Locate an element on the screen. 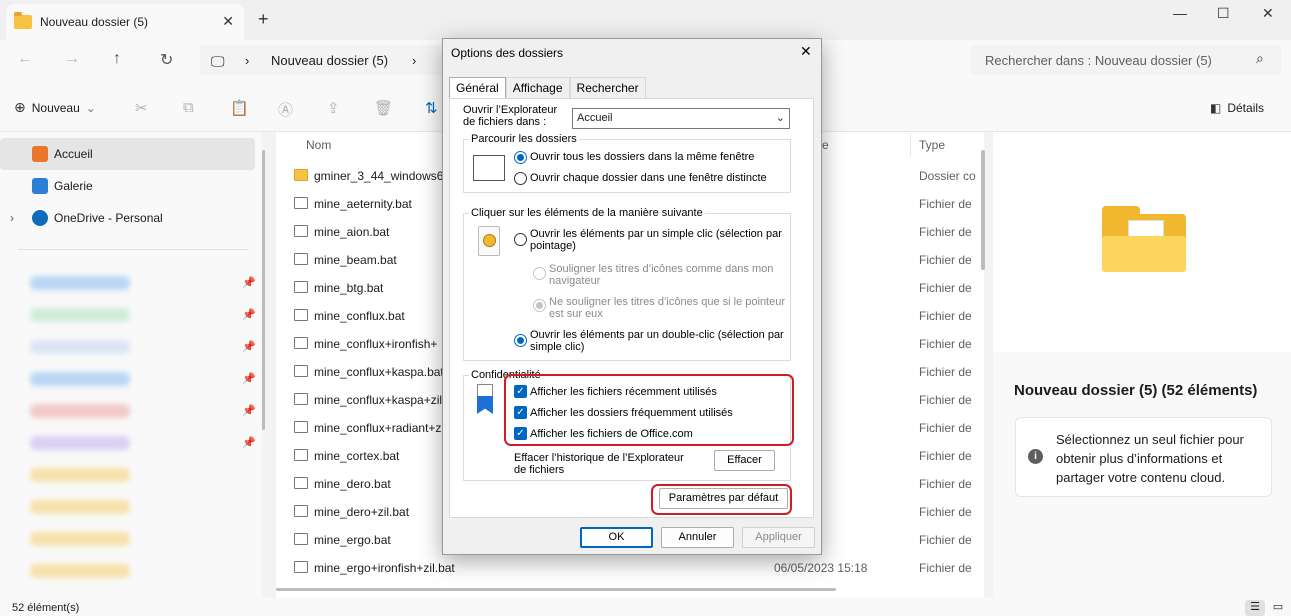 This screenshot has height=616, width=1291. tab-close-icon: ✕ is located at coordinates (228, 21).